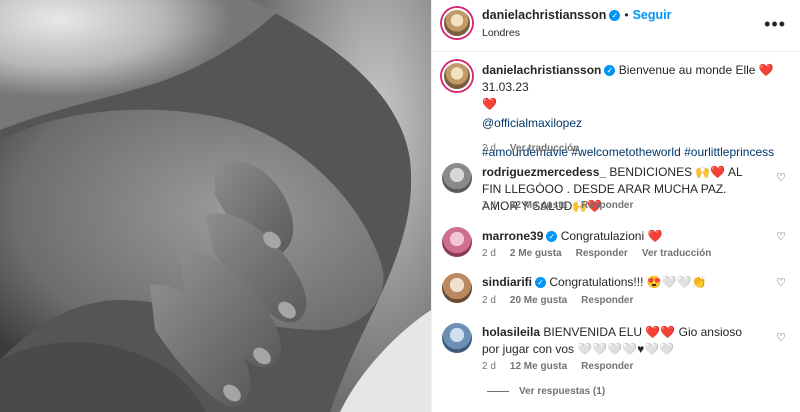  I want to click on comment-username: sindiarifi, so click(507, 282).